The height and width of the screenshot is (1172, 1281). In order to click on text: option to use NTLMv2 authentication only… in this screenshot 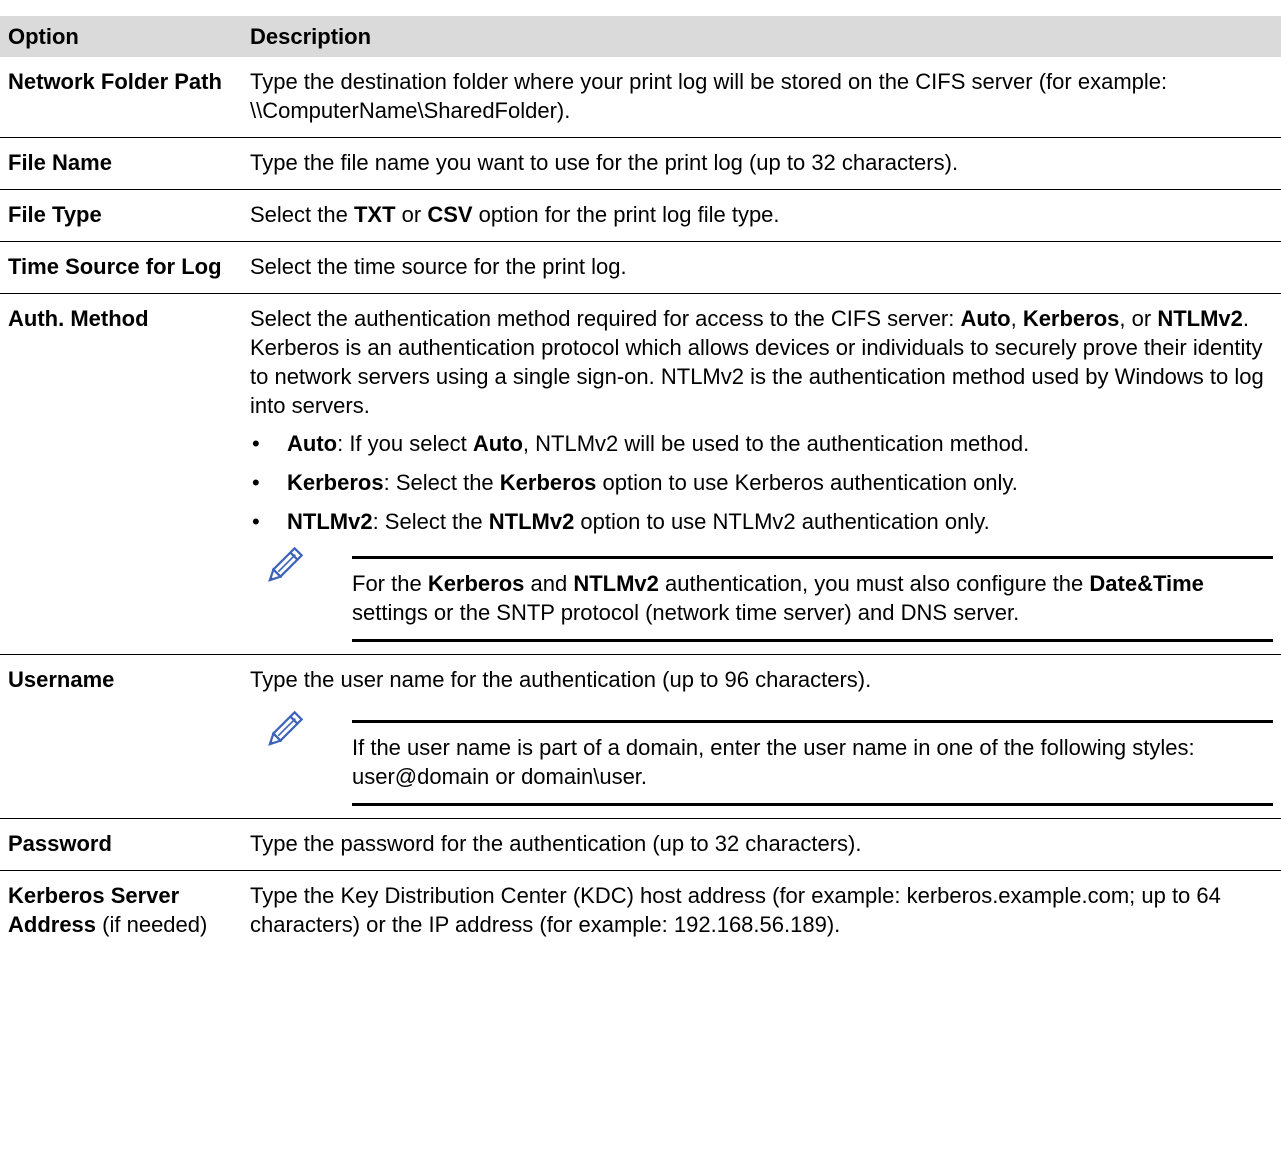, I will do `click(782, 521)`.